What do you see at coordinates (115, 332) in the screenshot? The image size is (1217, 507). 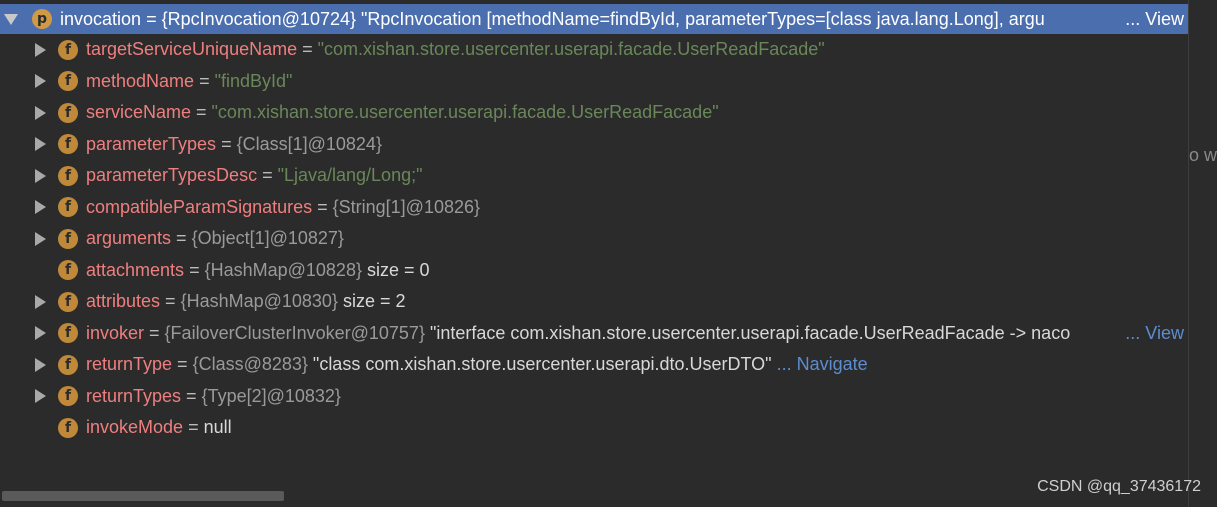 I see `field-name: invoker` at bounding box center [115, 332].